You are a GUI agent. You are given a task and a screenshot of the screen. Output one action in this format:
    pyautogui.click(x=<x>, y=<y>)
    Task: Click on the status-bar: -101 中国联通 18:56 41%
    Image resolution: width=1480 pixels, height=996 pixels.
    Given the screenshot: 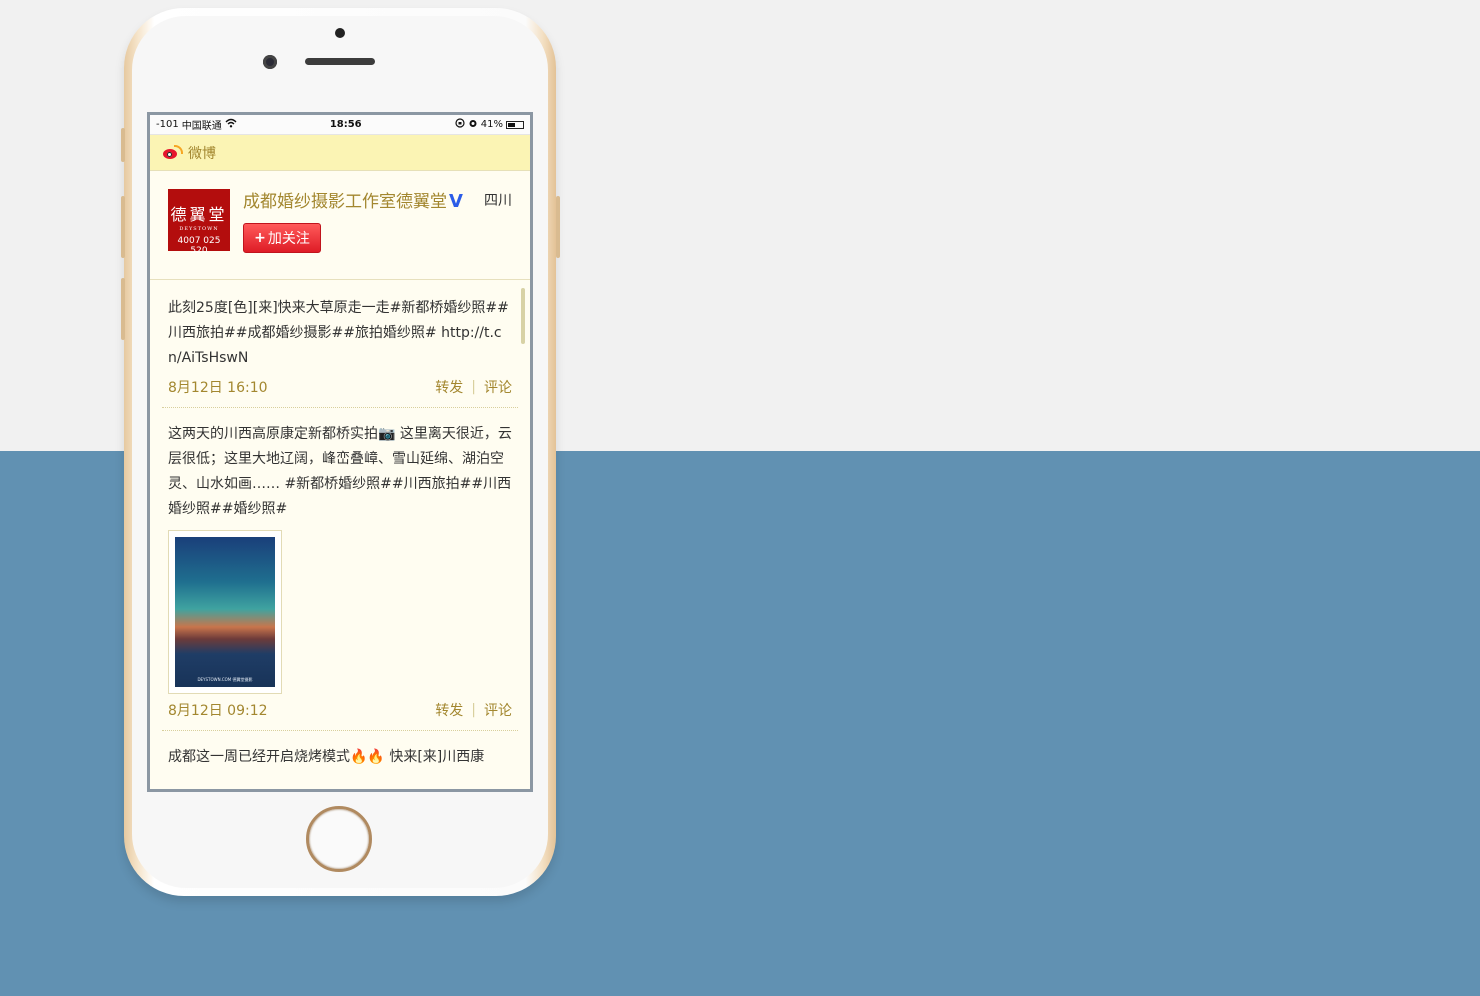 What is the action you would take?
    pyautogui.click(x=340, y=125)
    